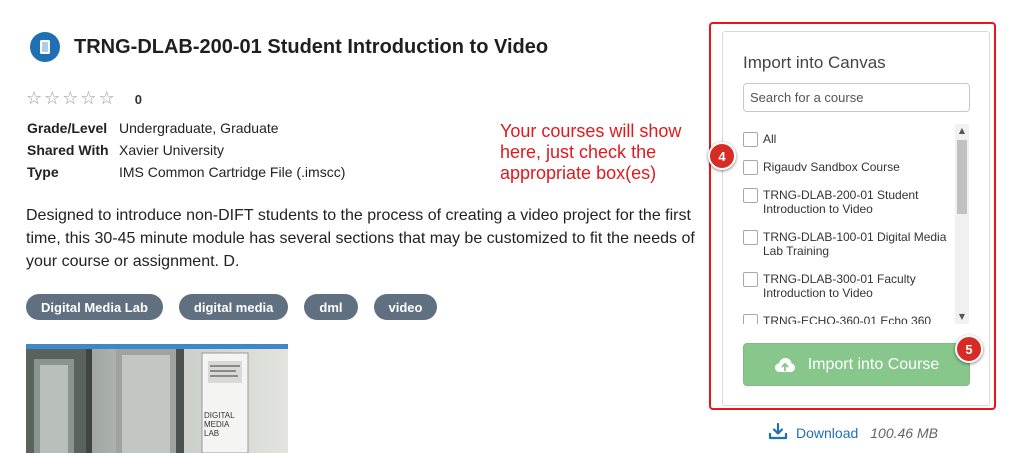 The image size is (1019, 453). I want to click on download-icon, so click(778, 432).